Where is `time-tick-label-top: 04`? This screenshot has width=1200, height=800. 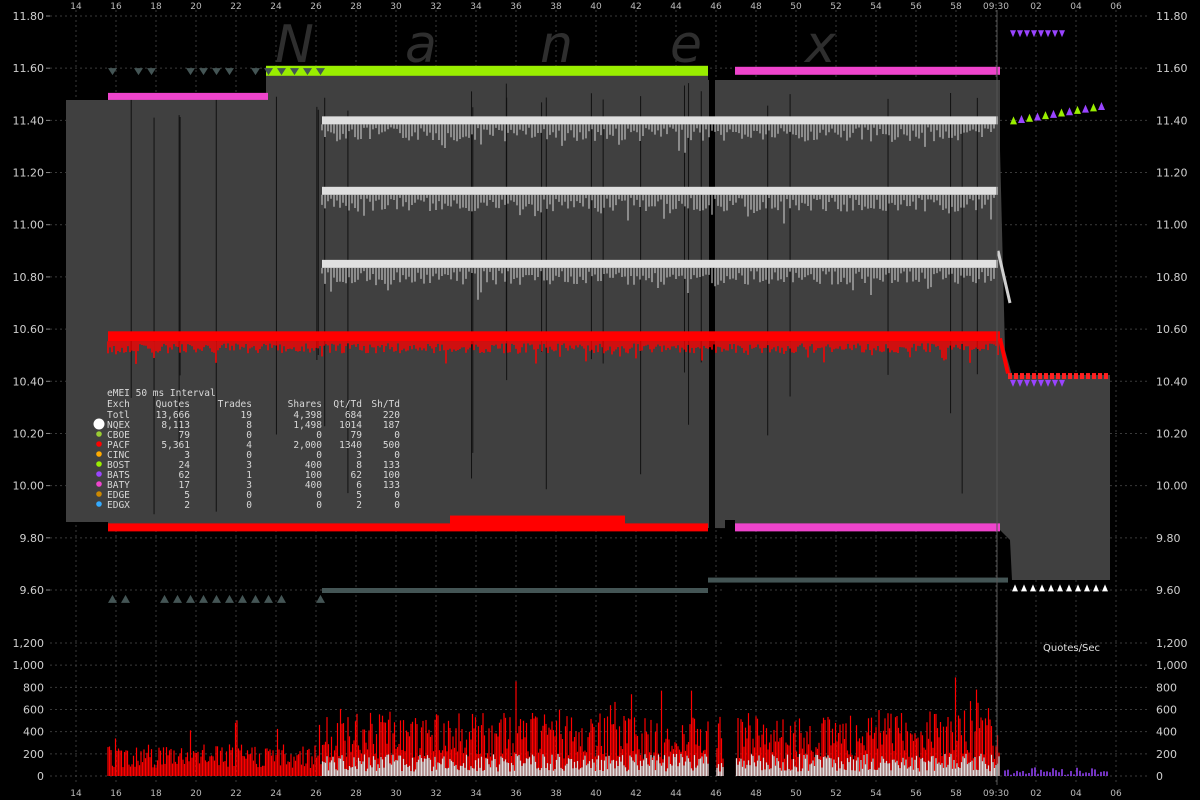
time-tick-label-top: 04 is located at coordinates (1076, 7).